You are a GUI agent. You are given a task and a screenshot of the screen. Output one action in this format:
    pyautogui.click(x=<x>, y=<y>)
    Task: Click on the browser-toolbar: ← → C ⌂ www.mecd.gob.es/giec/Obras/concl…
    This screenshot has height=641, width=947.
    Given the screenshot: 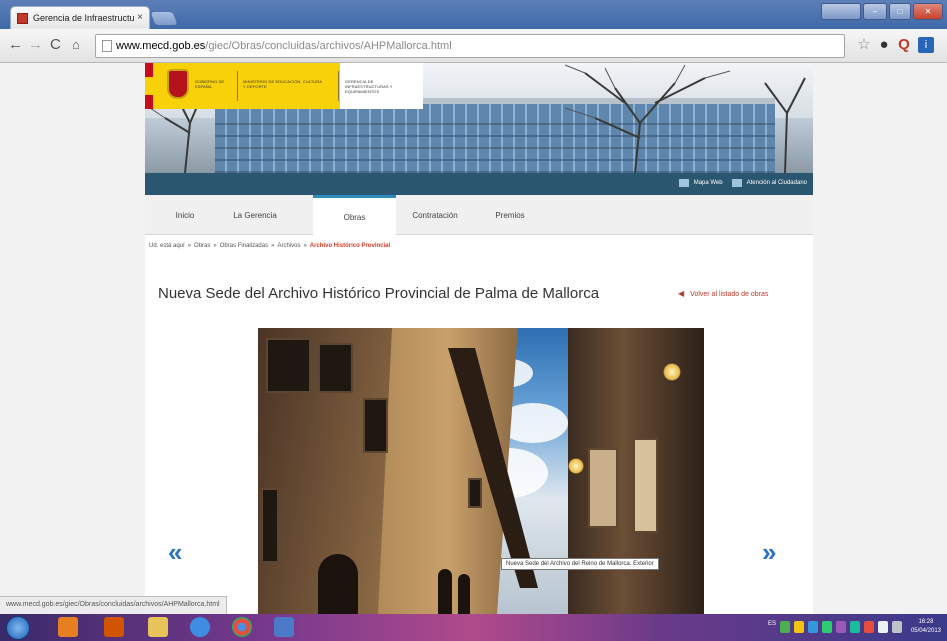 What is the action you would take?
    pyautogui.click(x=473, y=46)
    